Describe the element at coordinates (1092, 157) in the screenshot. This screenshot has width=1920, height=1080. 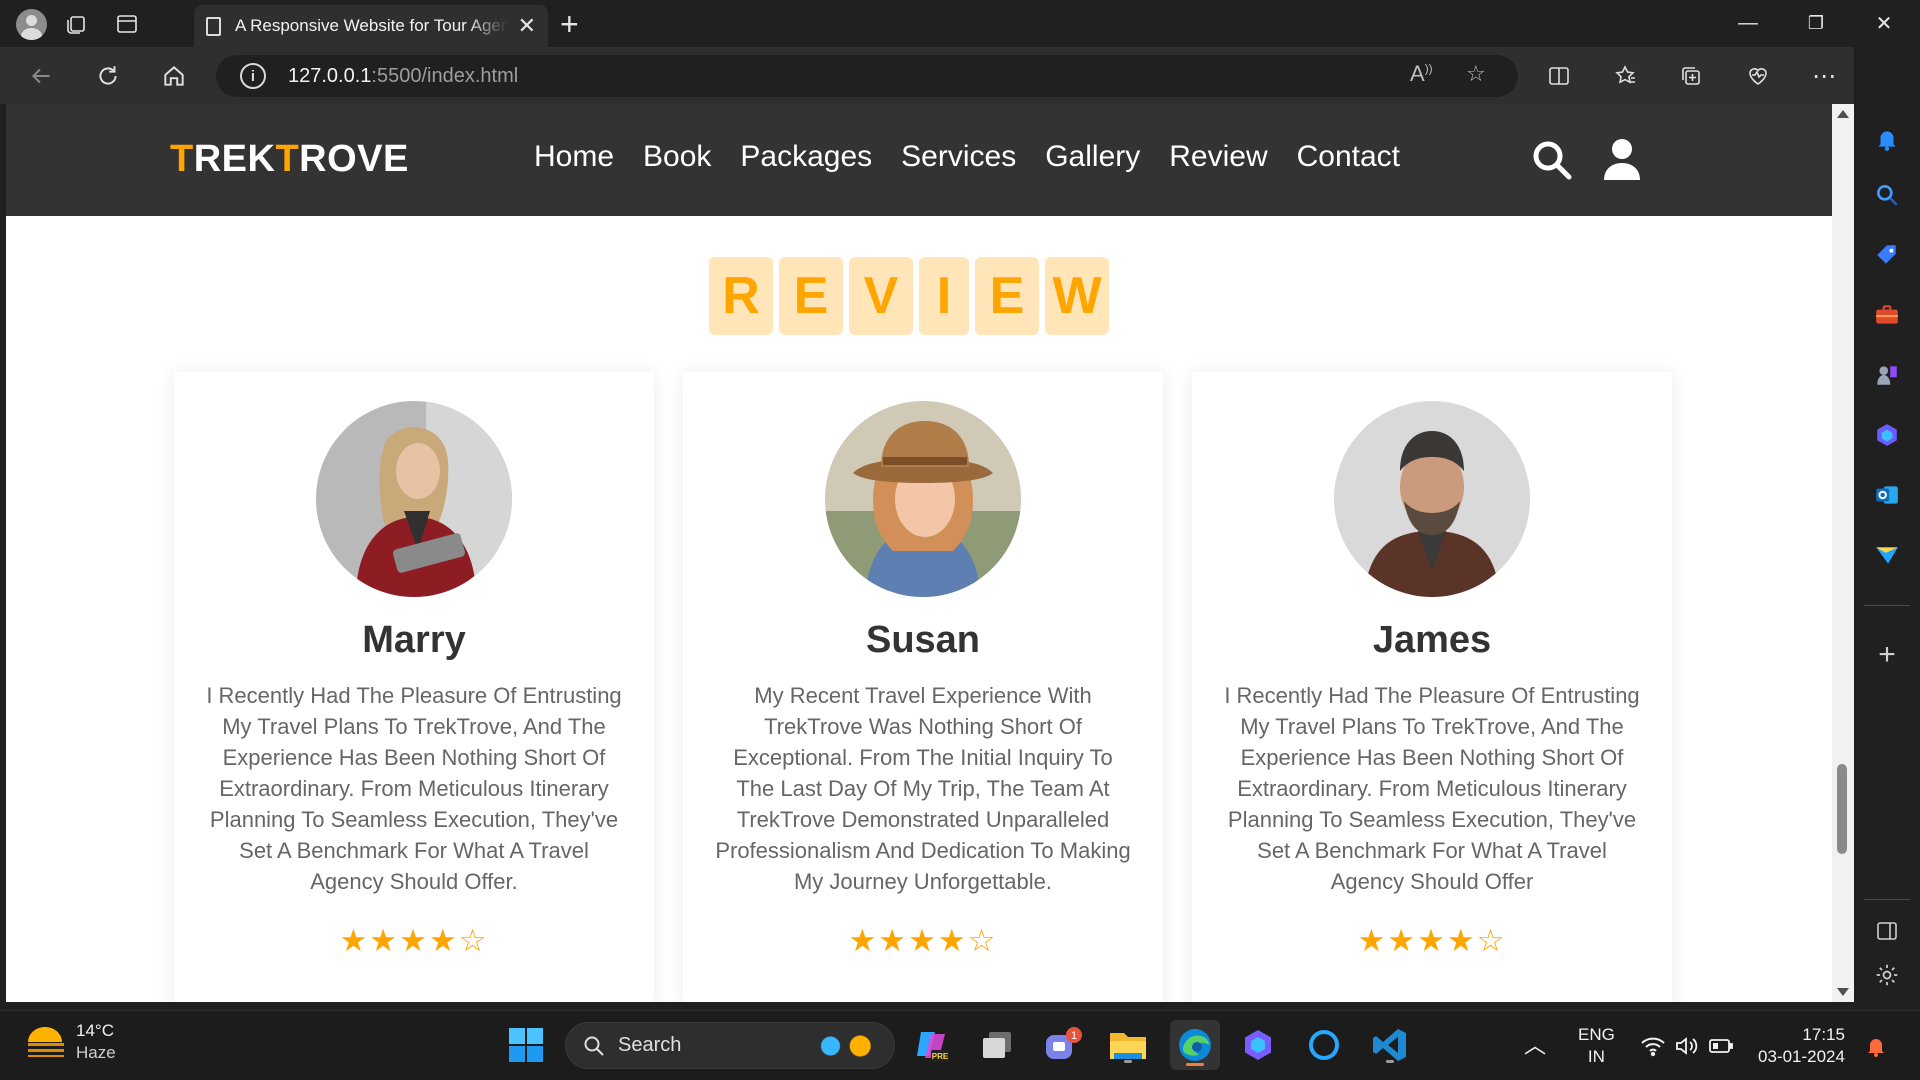
I see `nav-gallery: Gallery` at that location.